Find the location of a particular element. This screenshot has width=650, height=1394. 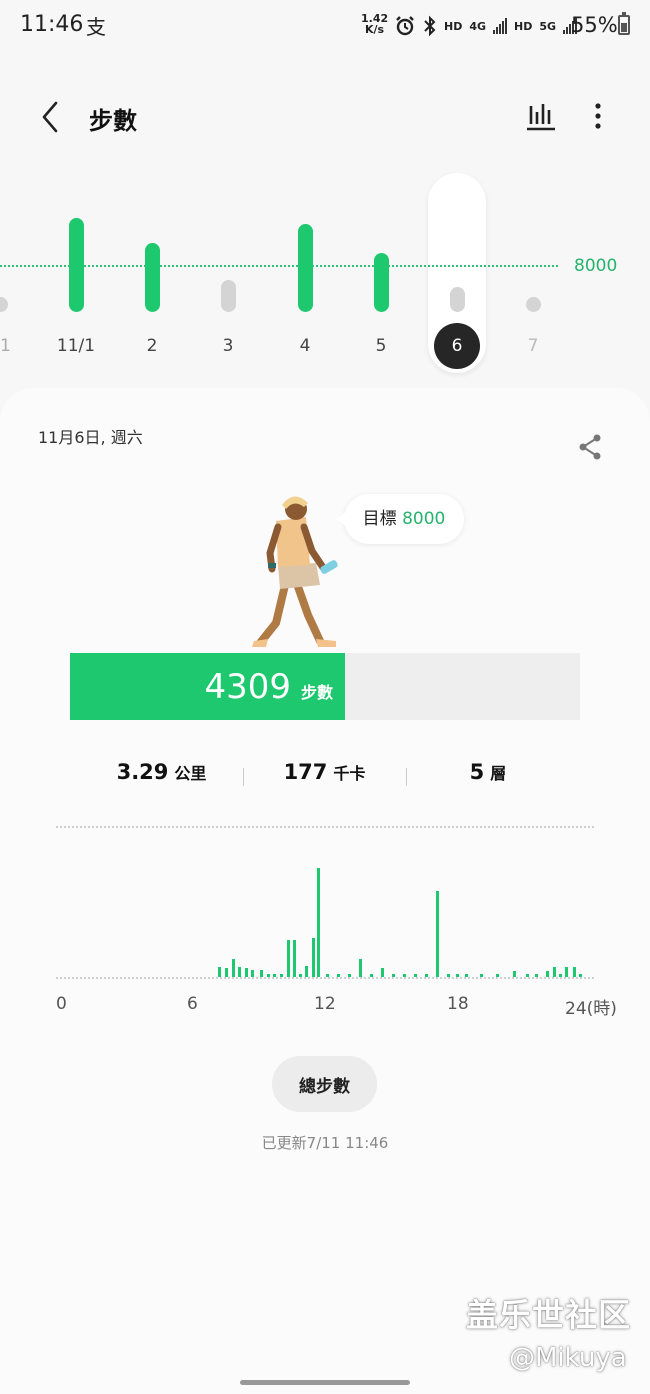

steps-progress-bar: 4309 步數 is located at coordinates (325, 686).